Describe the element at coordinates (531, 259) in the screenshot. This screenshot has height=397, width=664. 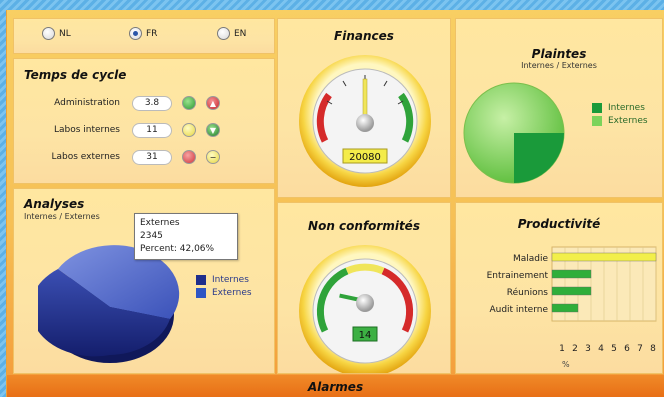
I see `bar-label: Maladie` at that location.